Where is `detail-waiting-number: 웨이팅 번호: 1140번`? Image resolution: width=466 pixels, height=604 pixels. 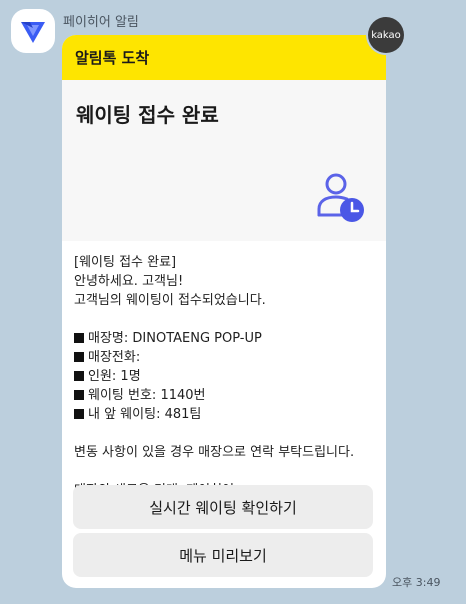
detail-waiting-number: 웨이팅 번호: 1140번 is located at coordinates (224, 395).